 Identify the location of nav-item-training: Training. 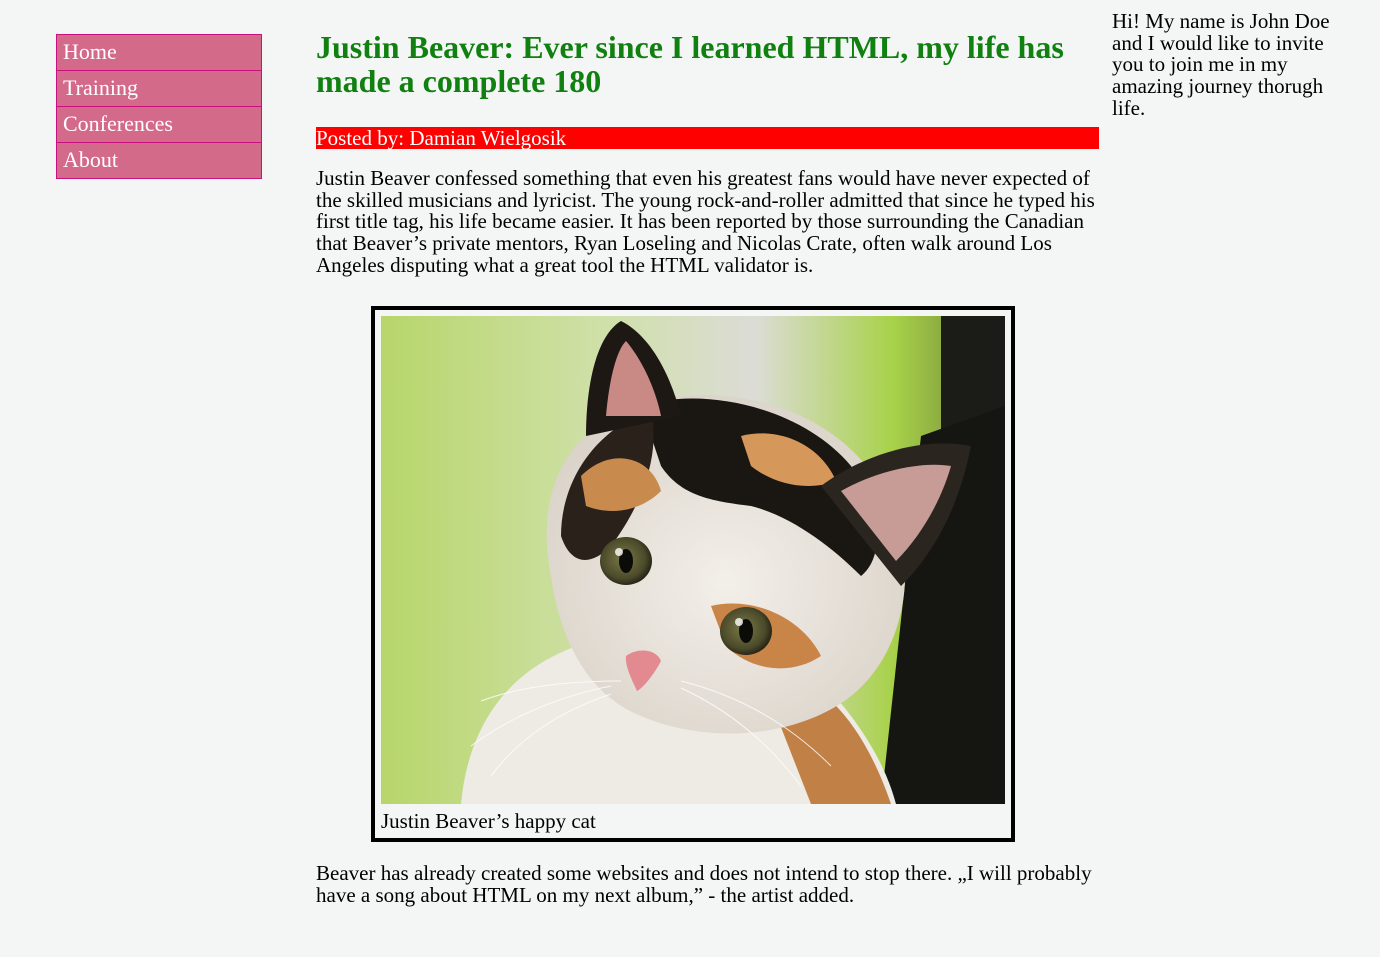
(159, 89).